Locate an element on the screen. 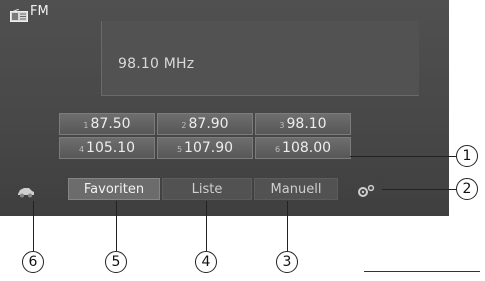  preset-button-5: 5 107.90 is located at coordinates (205, 148).